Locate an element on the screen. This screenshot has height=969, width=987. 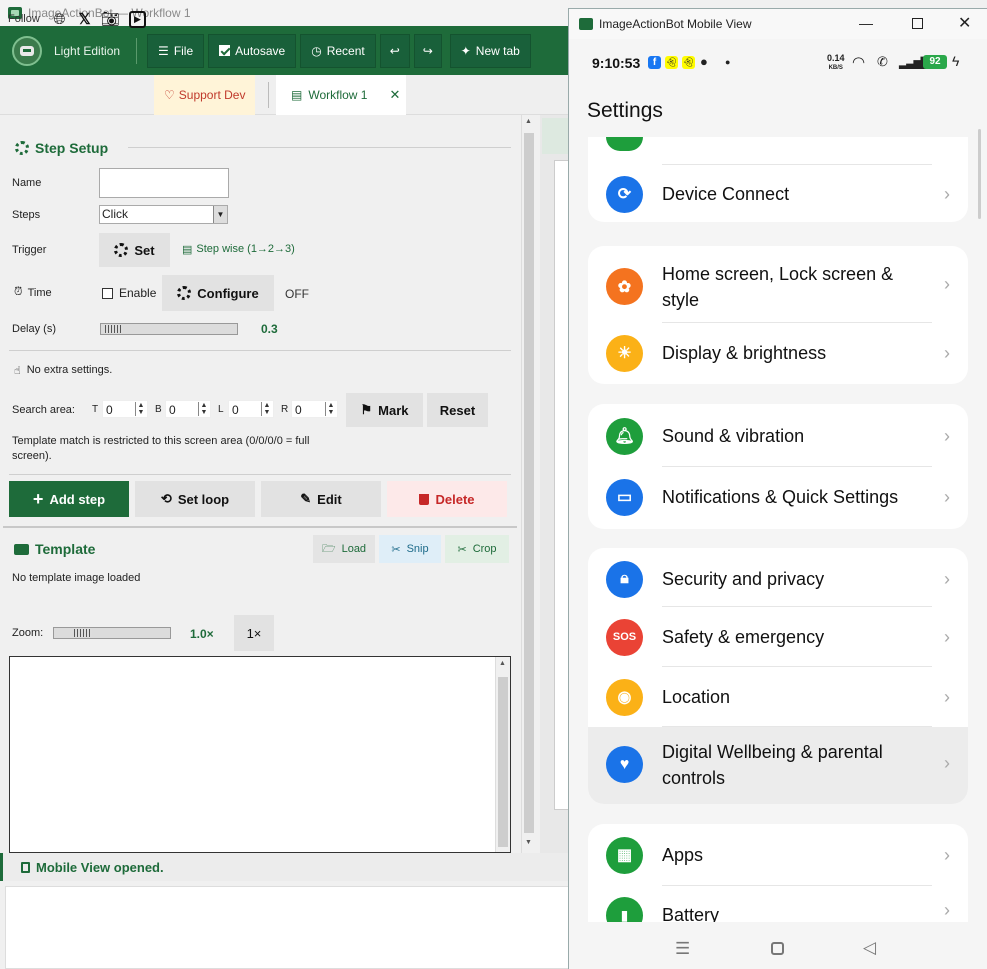
shield-lock-icon: 🔒︎ is located at coordinates (624, 579).